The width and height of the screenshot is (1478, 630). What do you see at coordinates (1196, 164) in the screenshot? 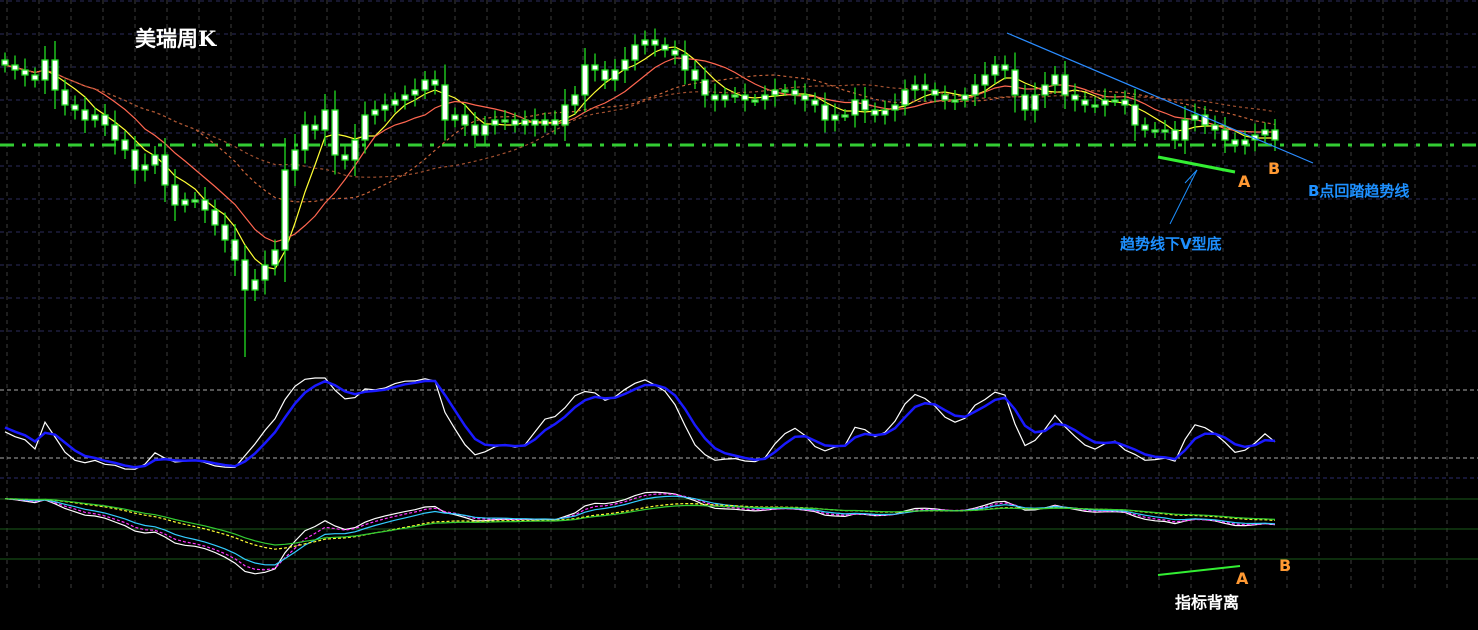
I see `price-low-line-a` at bounding box center [1196, 164].